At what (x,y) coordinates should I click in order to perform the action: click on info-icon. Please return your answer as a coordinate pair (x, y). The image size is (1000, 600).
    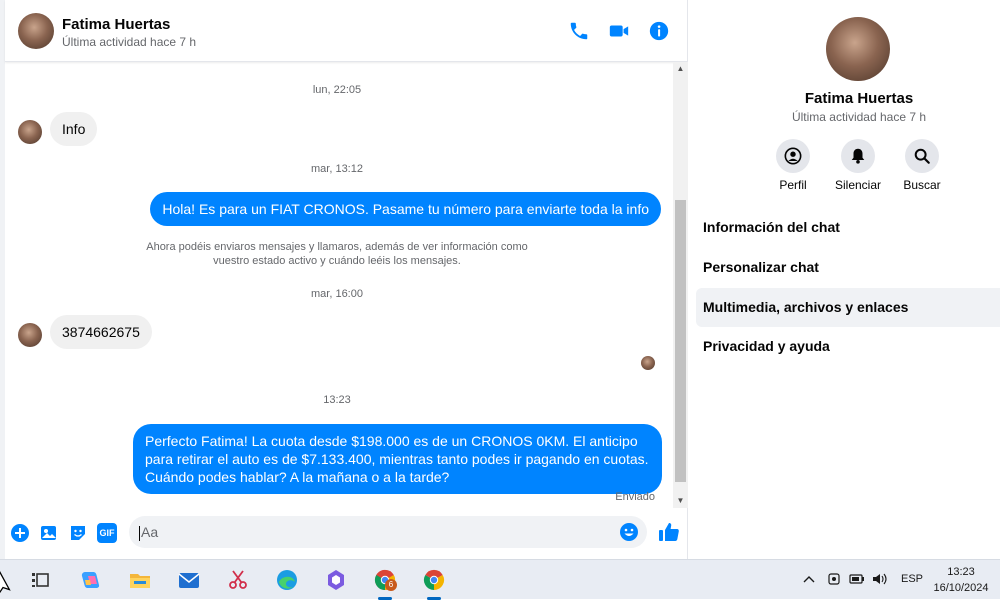
    Looking at the image, I should click on (659, 31).